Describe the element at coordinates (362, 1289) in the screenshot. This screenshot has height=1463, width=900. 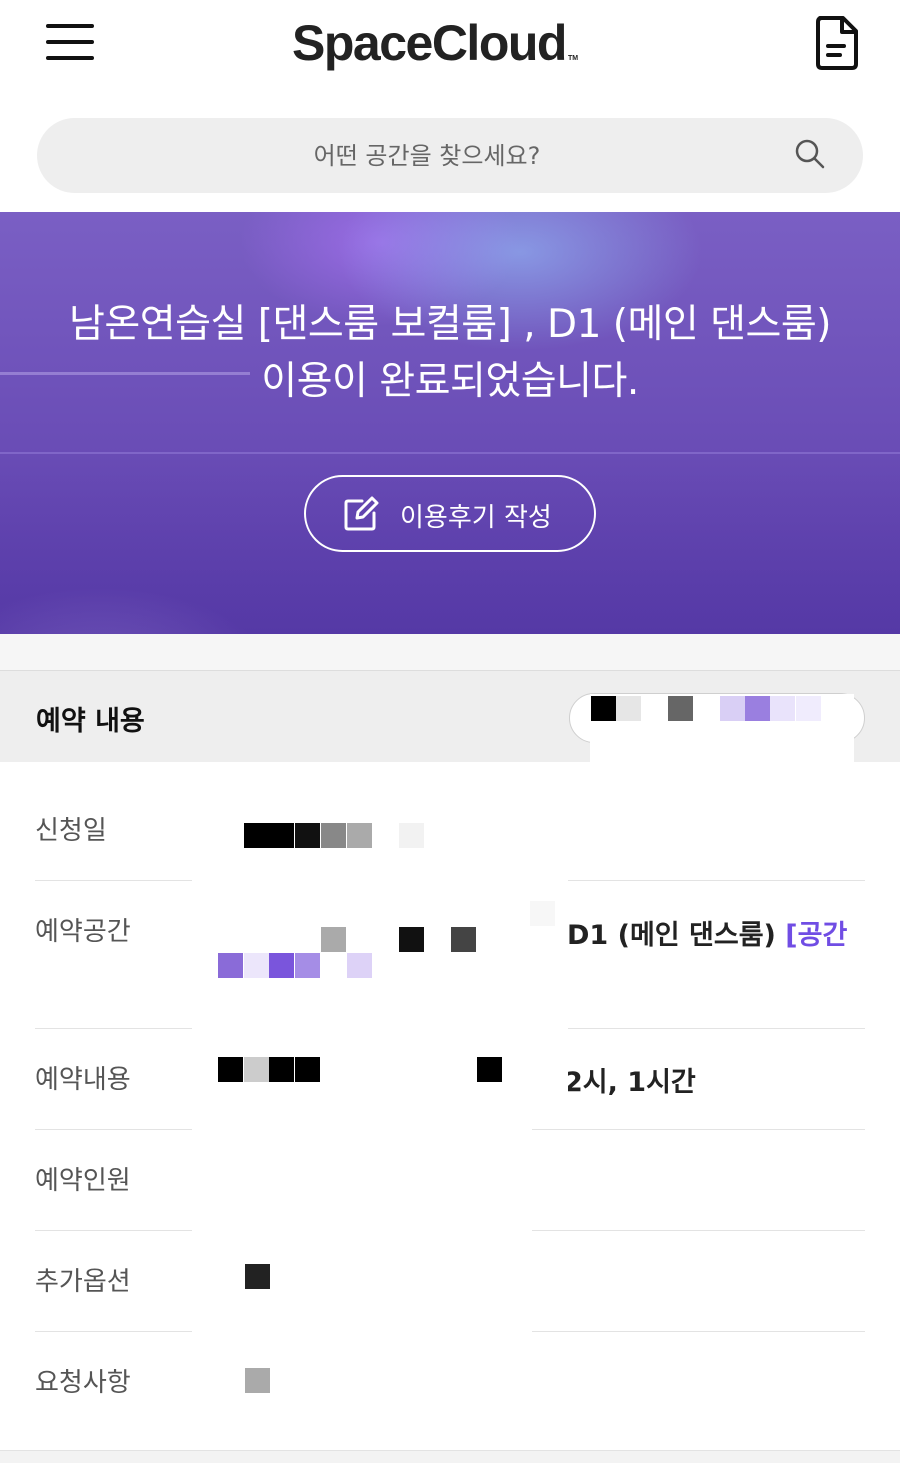
I see `redaction-mask` at that location.